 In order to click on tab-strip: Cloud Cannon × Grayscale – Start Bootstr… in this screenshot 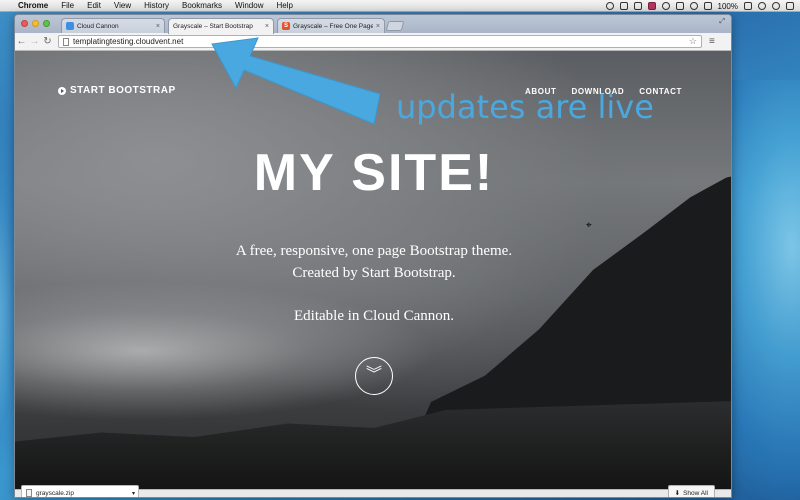, I will do `click(373, 24)`.